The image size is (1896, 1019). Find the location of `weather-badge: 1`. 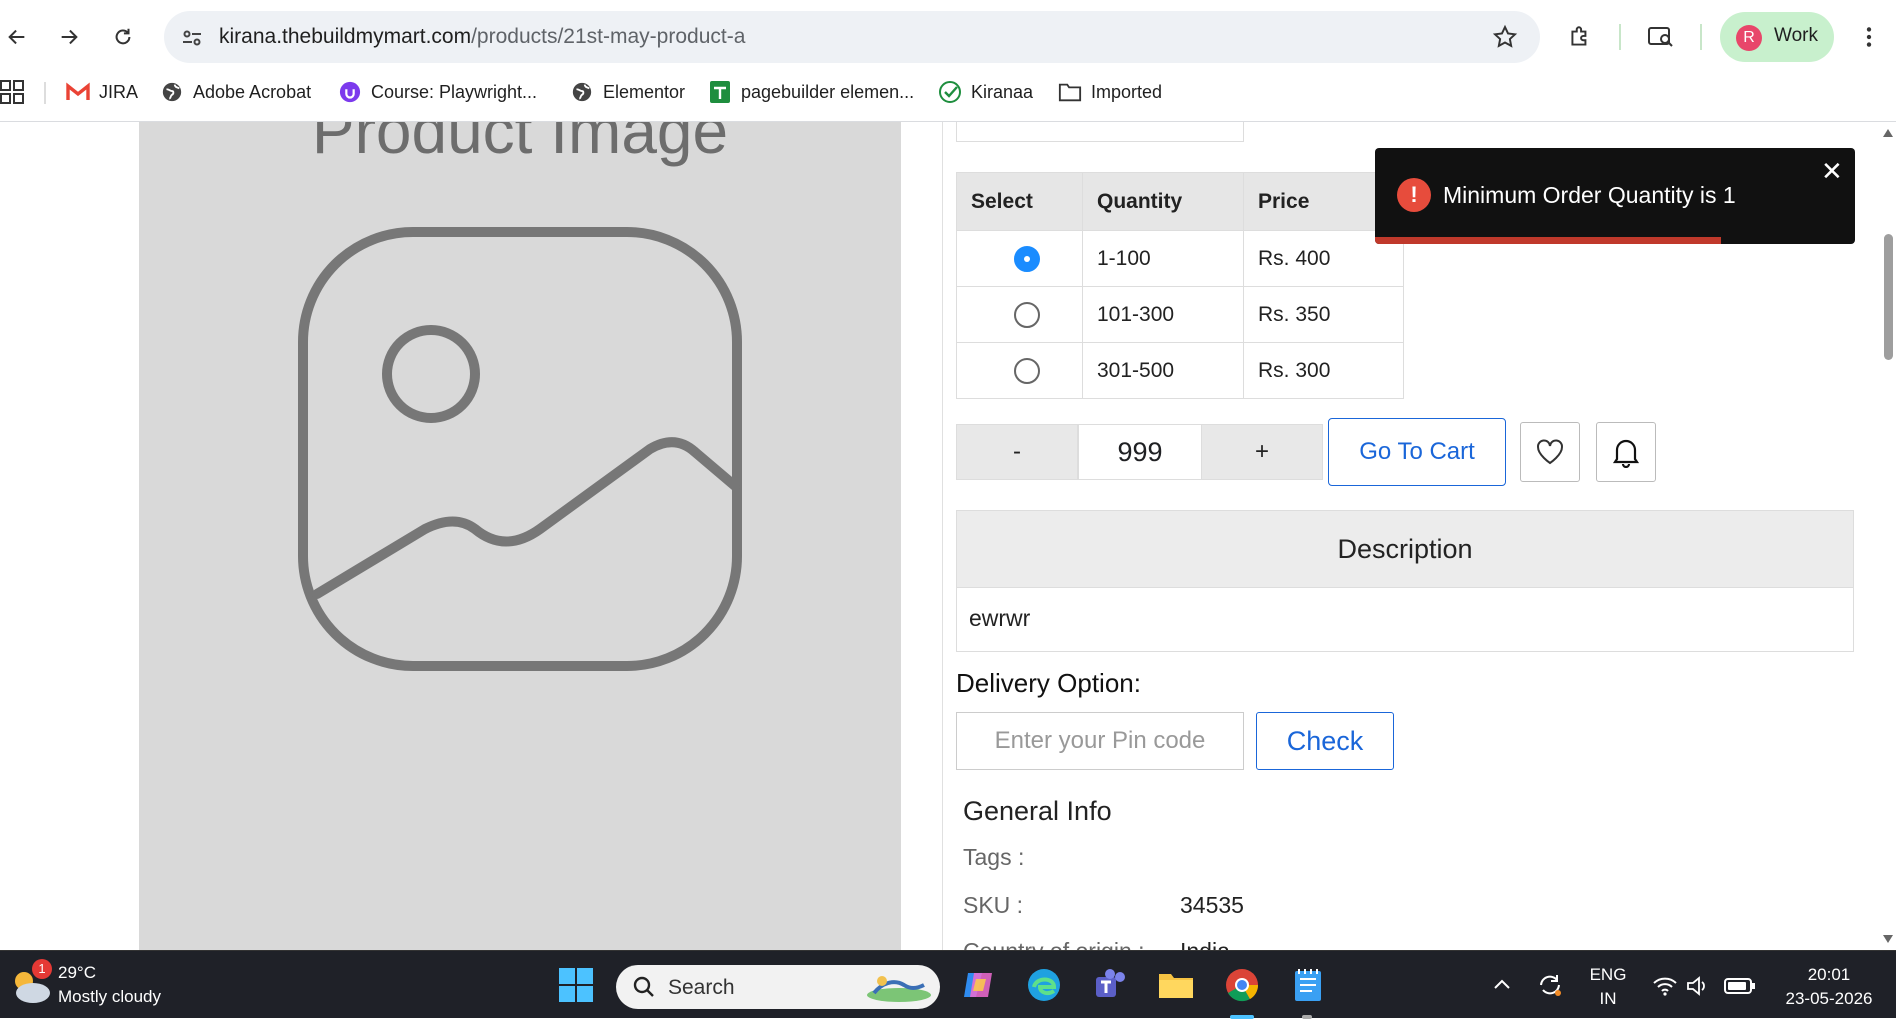

weather-badge: 1 is located at coordinates (42, 969).